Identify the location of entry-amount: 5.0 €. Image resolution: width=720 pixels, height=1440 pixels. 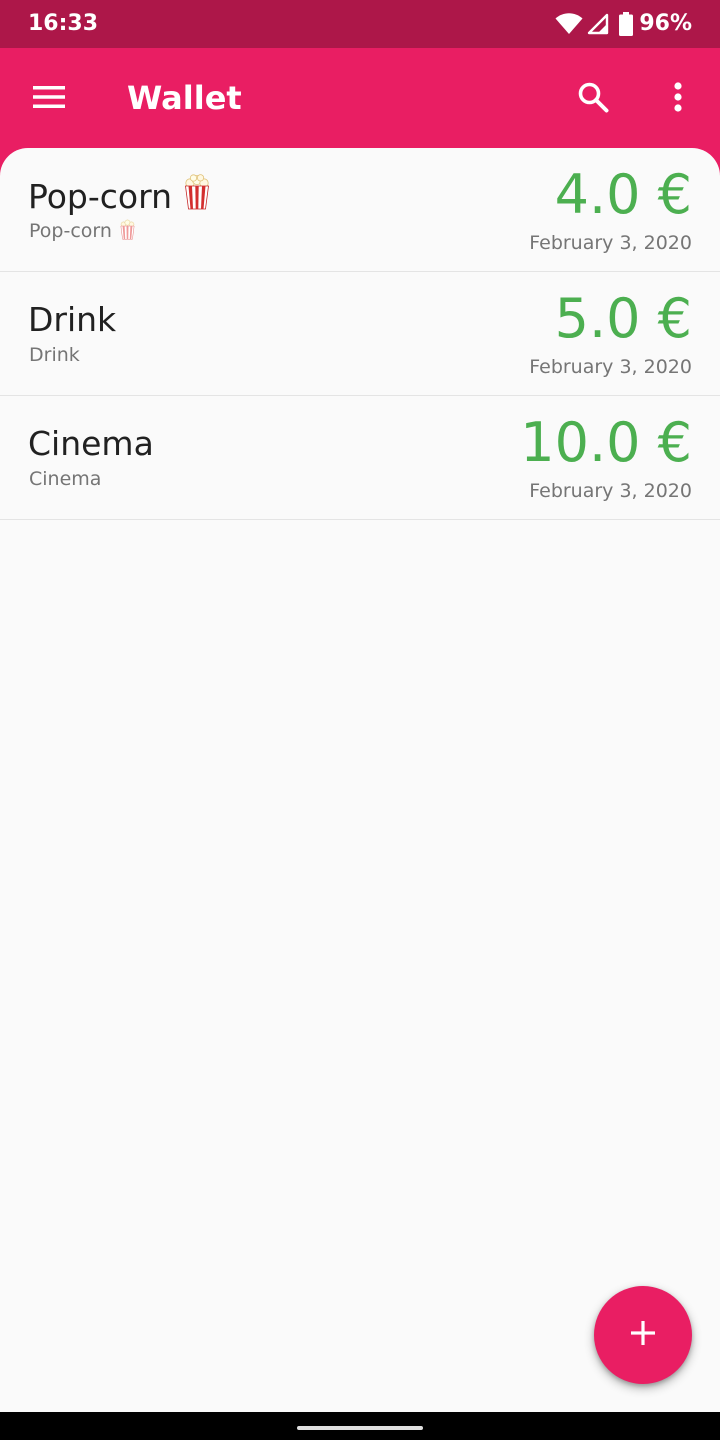
(623, 318).